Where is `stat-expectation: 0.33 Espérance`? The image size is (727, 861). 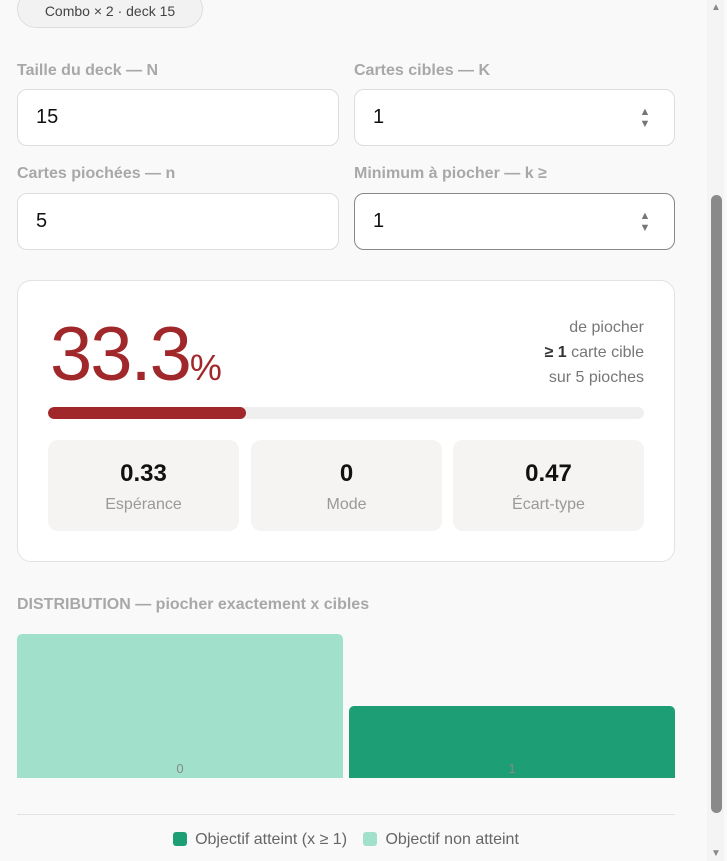
stat-expectation: 0.33 Espérance is located at coordinates (143, 485).